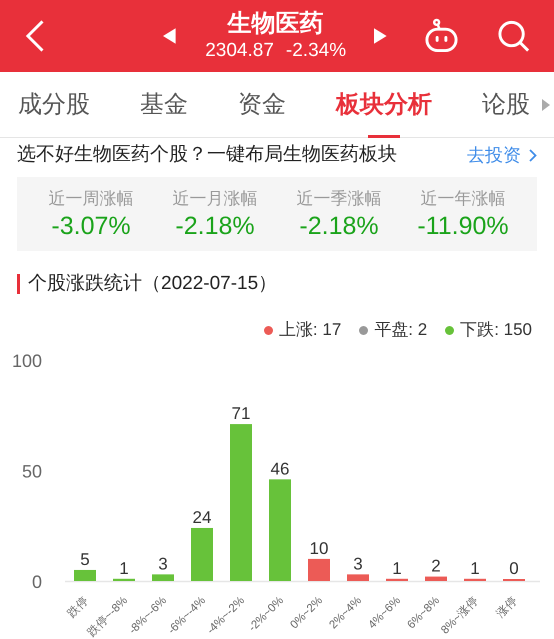 Image resolution: width=554 pixels, height=639 pixels. What do you see at coordinates (37, 582) in the screenshot?
I see `y-axis-label: 0` at bounding box center [37, 582].